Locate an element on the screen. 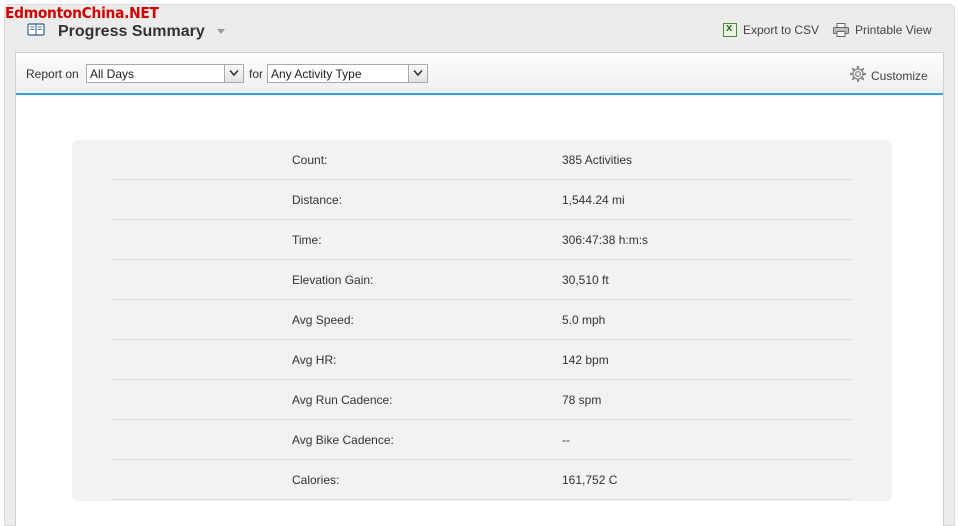  row-label: Elevation Gain: is located at coordinates (333, 280).